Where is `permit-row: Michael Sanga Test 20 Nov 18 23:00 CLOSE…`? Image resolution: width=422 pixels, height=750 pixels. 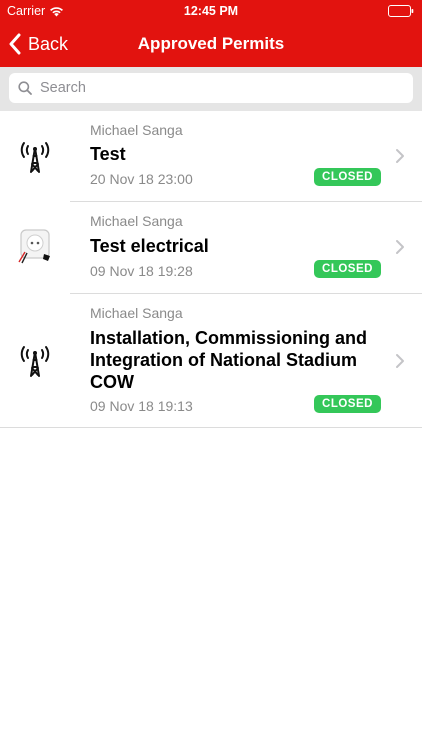 permit-row: Michael Sanga Test 20 Nov 18 23:00 CLOSE… is located at coordinates (211, 156).